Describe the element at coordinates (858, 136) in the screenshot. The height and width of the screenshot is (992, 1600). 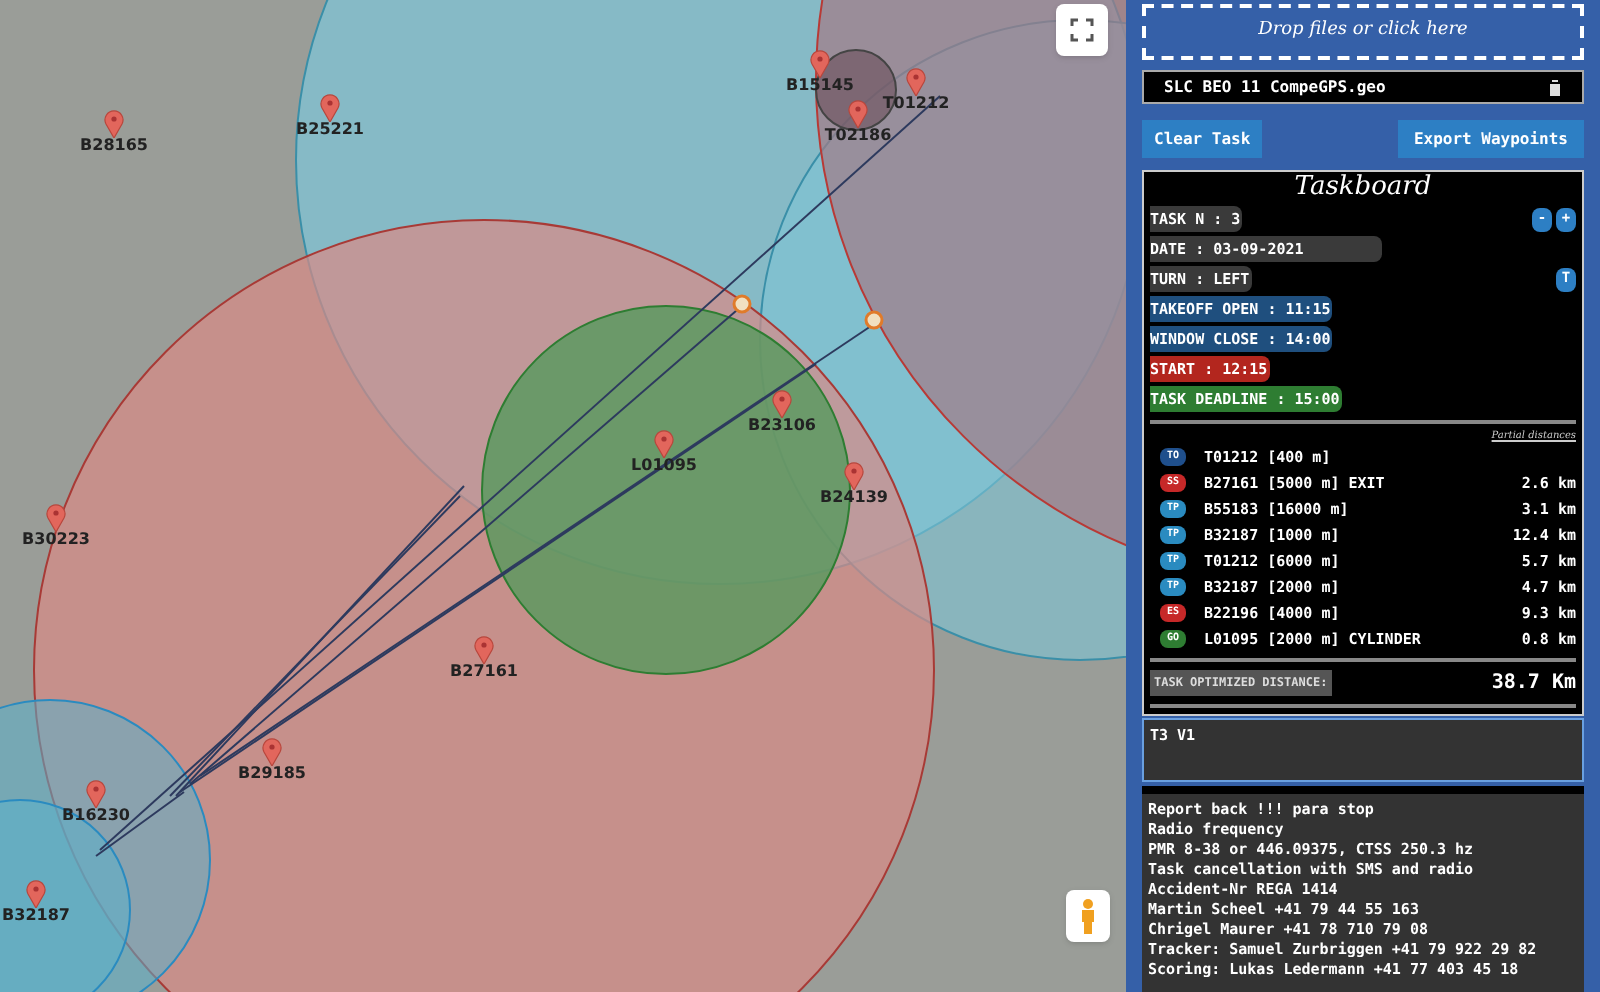
I see `waypoint-label: T02186` at that location.